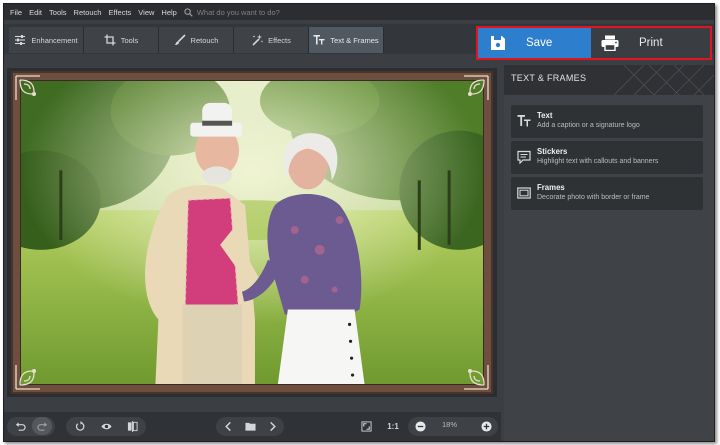 The height and width of the screenshot is (445, 720). I want to click on save-button: Save, so click(534, 43).